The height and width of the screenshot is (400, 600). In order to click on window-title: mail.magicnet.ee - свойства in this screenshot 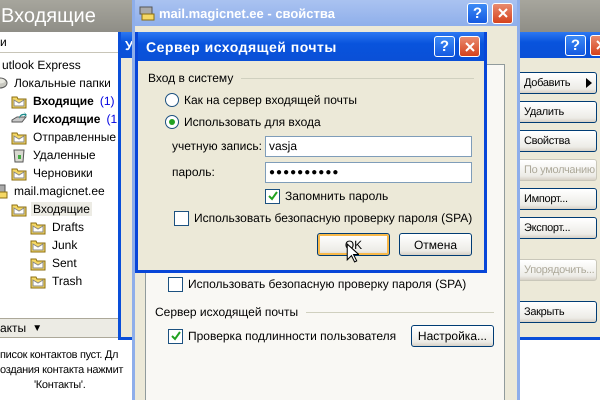, I will do `click(247, 13)`.